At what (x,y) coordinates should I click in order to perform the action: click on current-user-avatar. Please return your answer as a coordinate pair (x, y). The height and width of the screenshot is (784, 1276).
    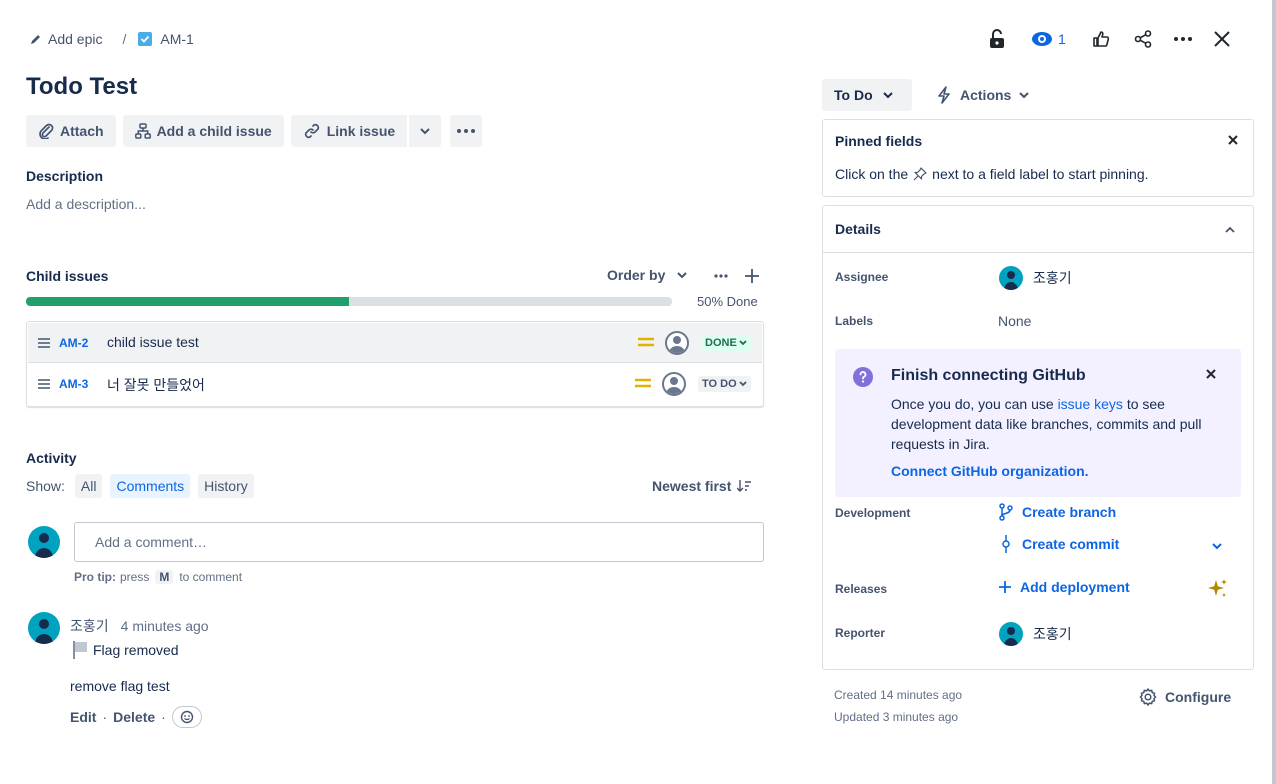
    Looking at the image, I should click on (44, 542).